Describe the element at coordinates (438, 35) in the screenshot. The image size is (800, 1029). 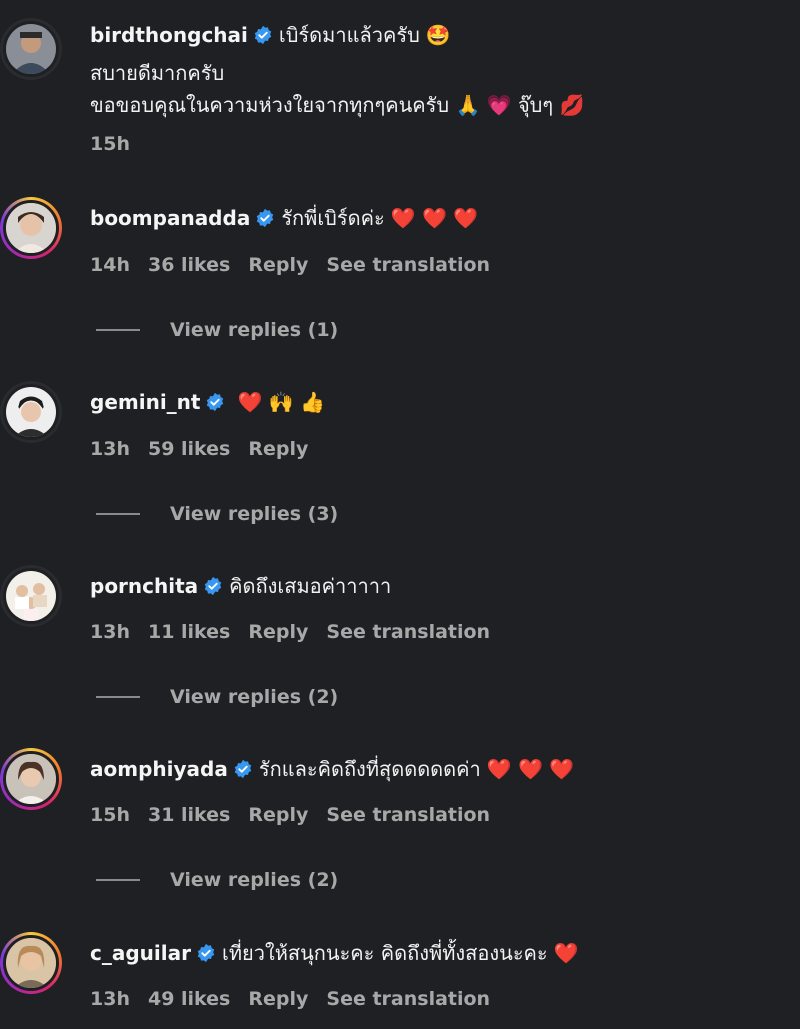
I see `comment-emoji: 🤩` at that location.